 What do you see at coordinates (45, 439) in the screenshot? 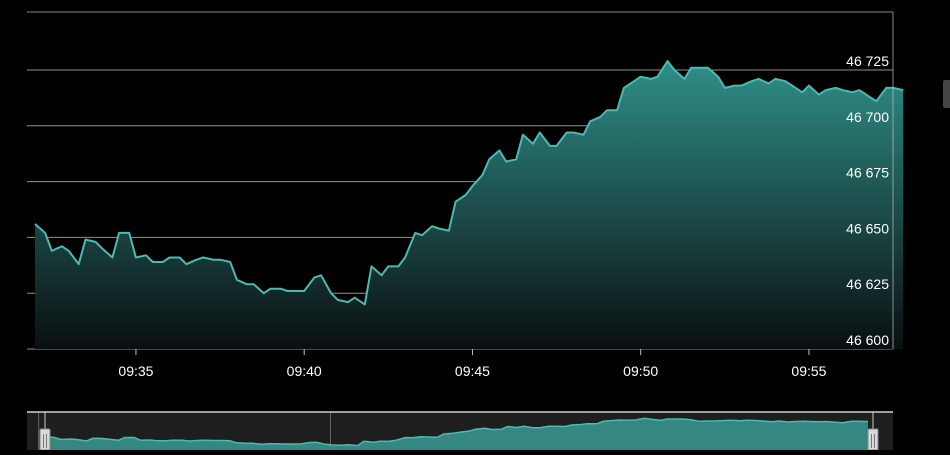
I see `navigator-handle-left` at bounding box center [45, 439].